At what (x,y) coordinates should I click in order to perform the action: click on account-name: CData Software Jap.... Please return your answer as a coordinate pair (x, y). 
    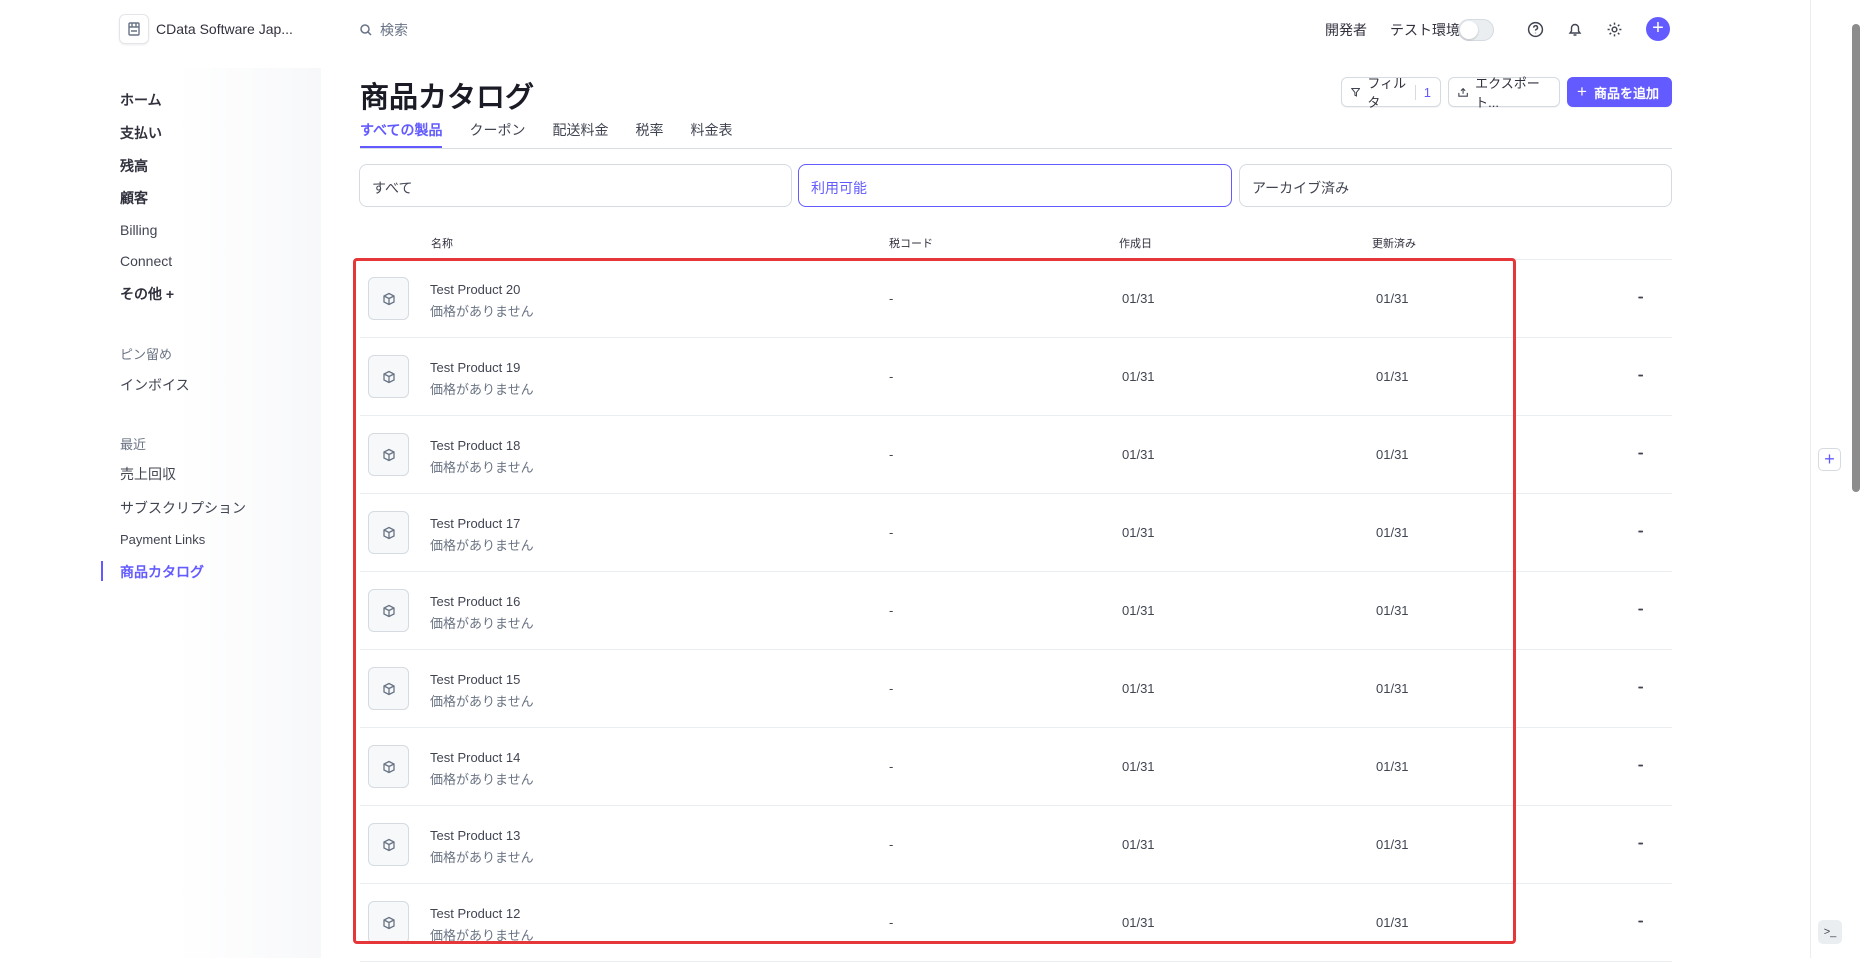
    Looking at the image, I should click on (224, 29).